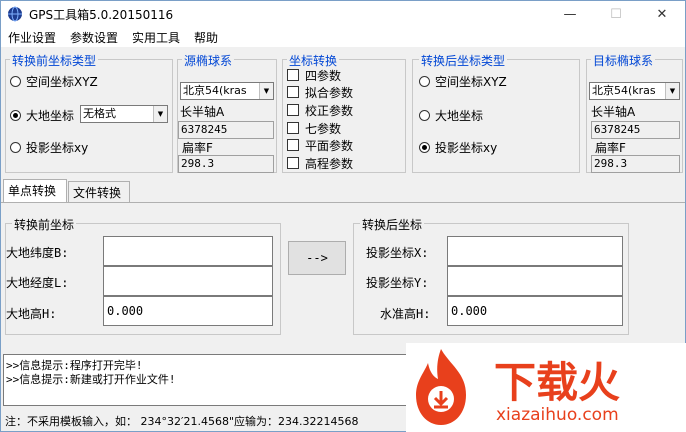  What do you see at coordinates (323, 76) in the screenshot?
I see `four-param-label: 四参数` at bounding box center [323, 76].